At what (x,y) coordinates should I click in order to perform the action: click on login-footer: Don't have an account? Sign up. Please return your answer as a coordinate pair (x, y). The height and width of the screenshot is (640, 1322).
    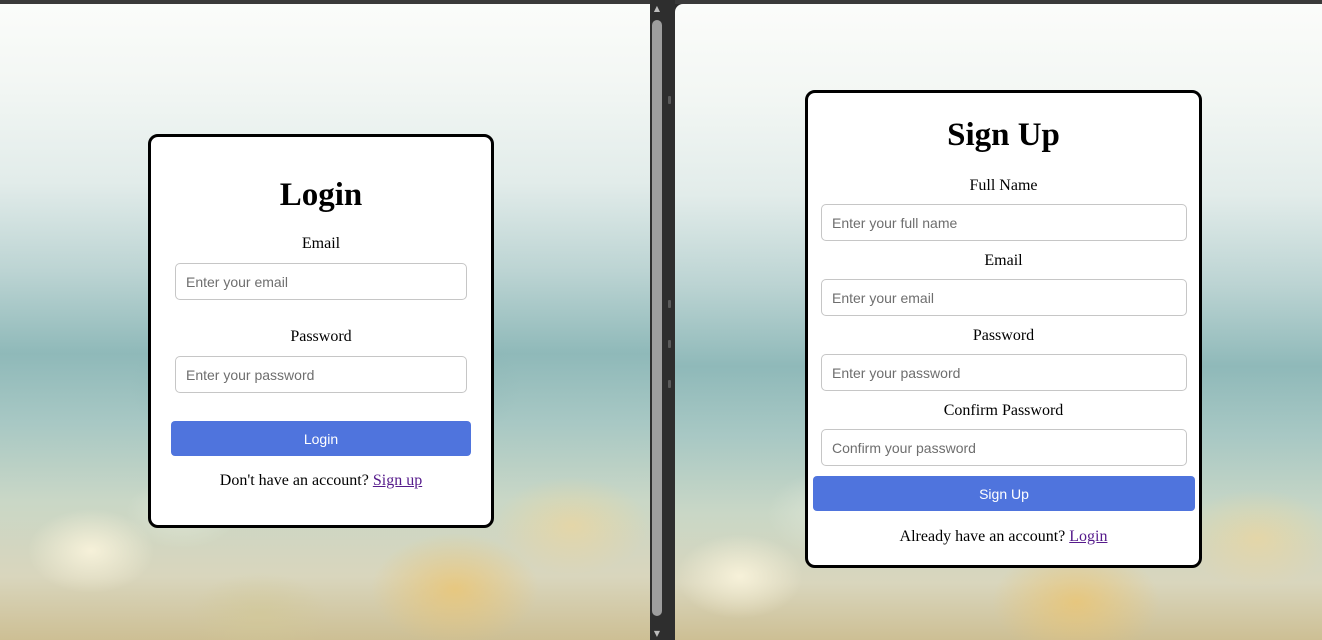
    Looking at the image, I should click on (321, 481).